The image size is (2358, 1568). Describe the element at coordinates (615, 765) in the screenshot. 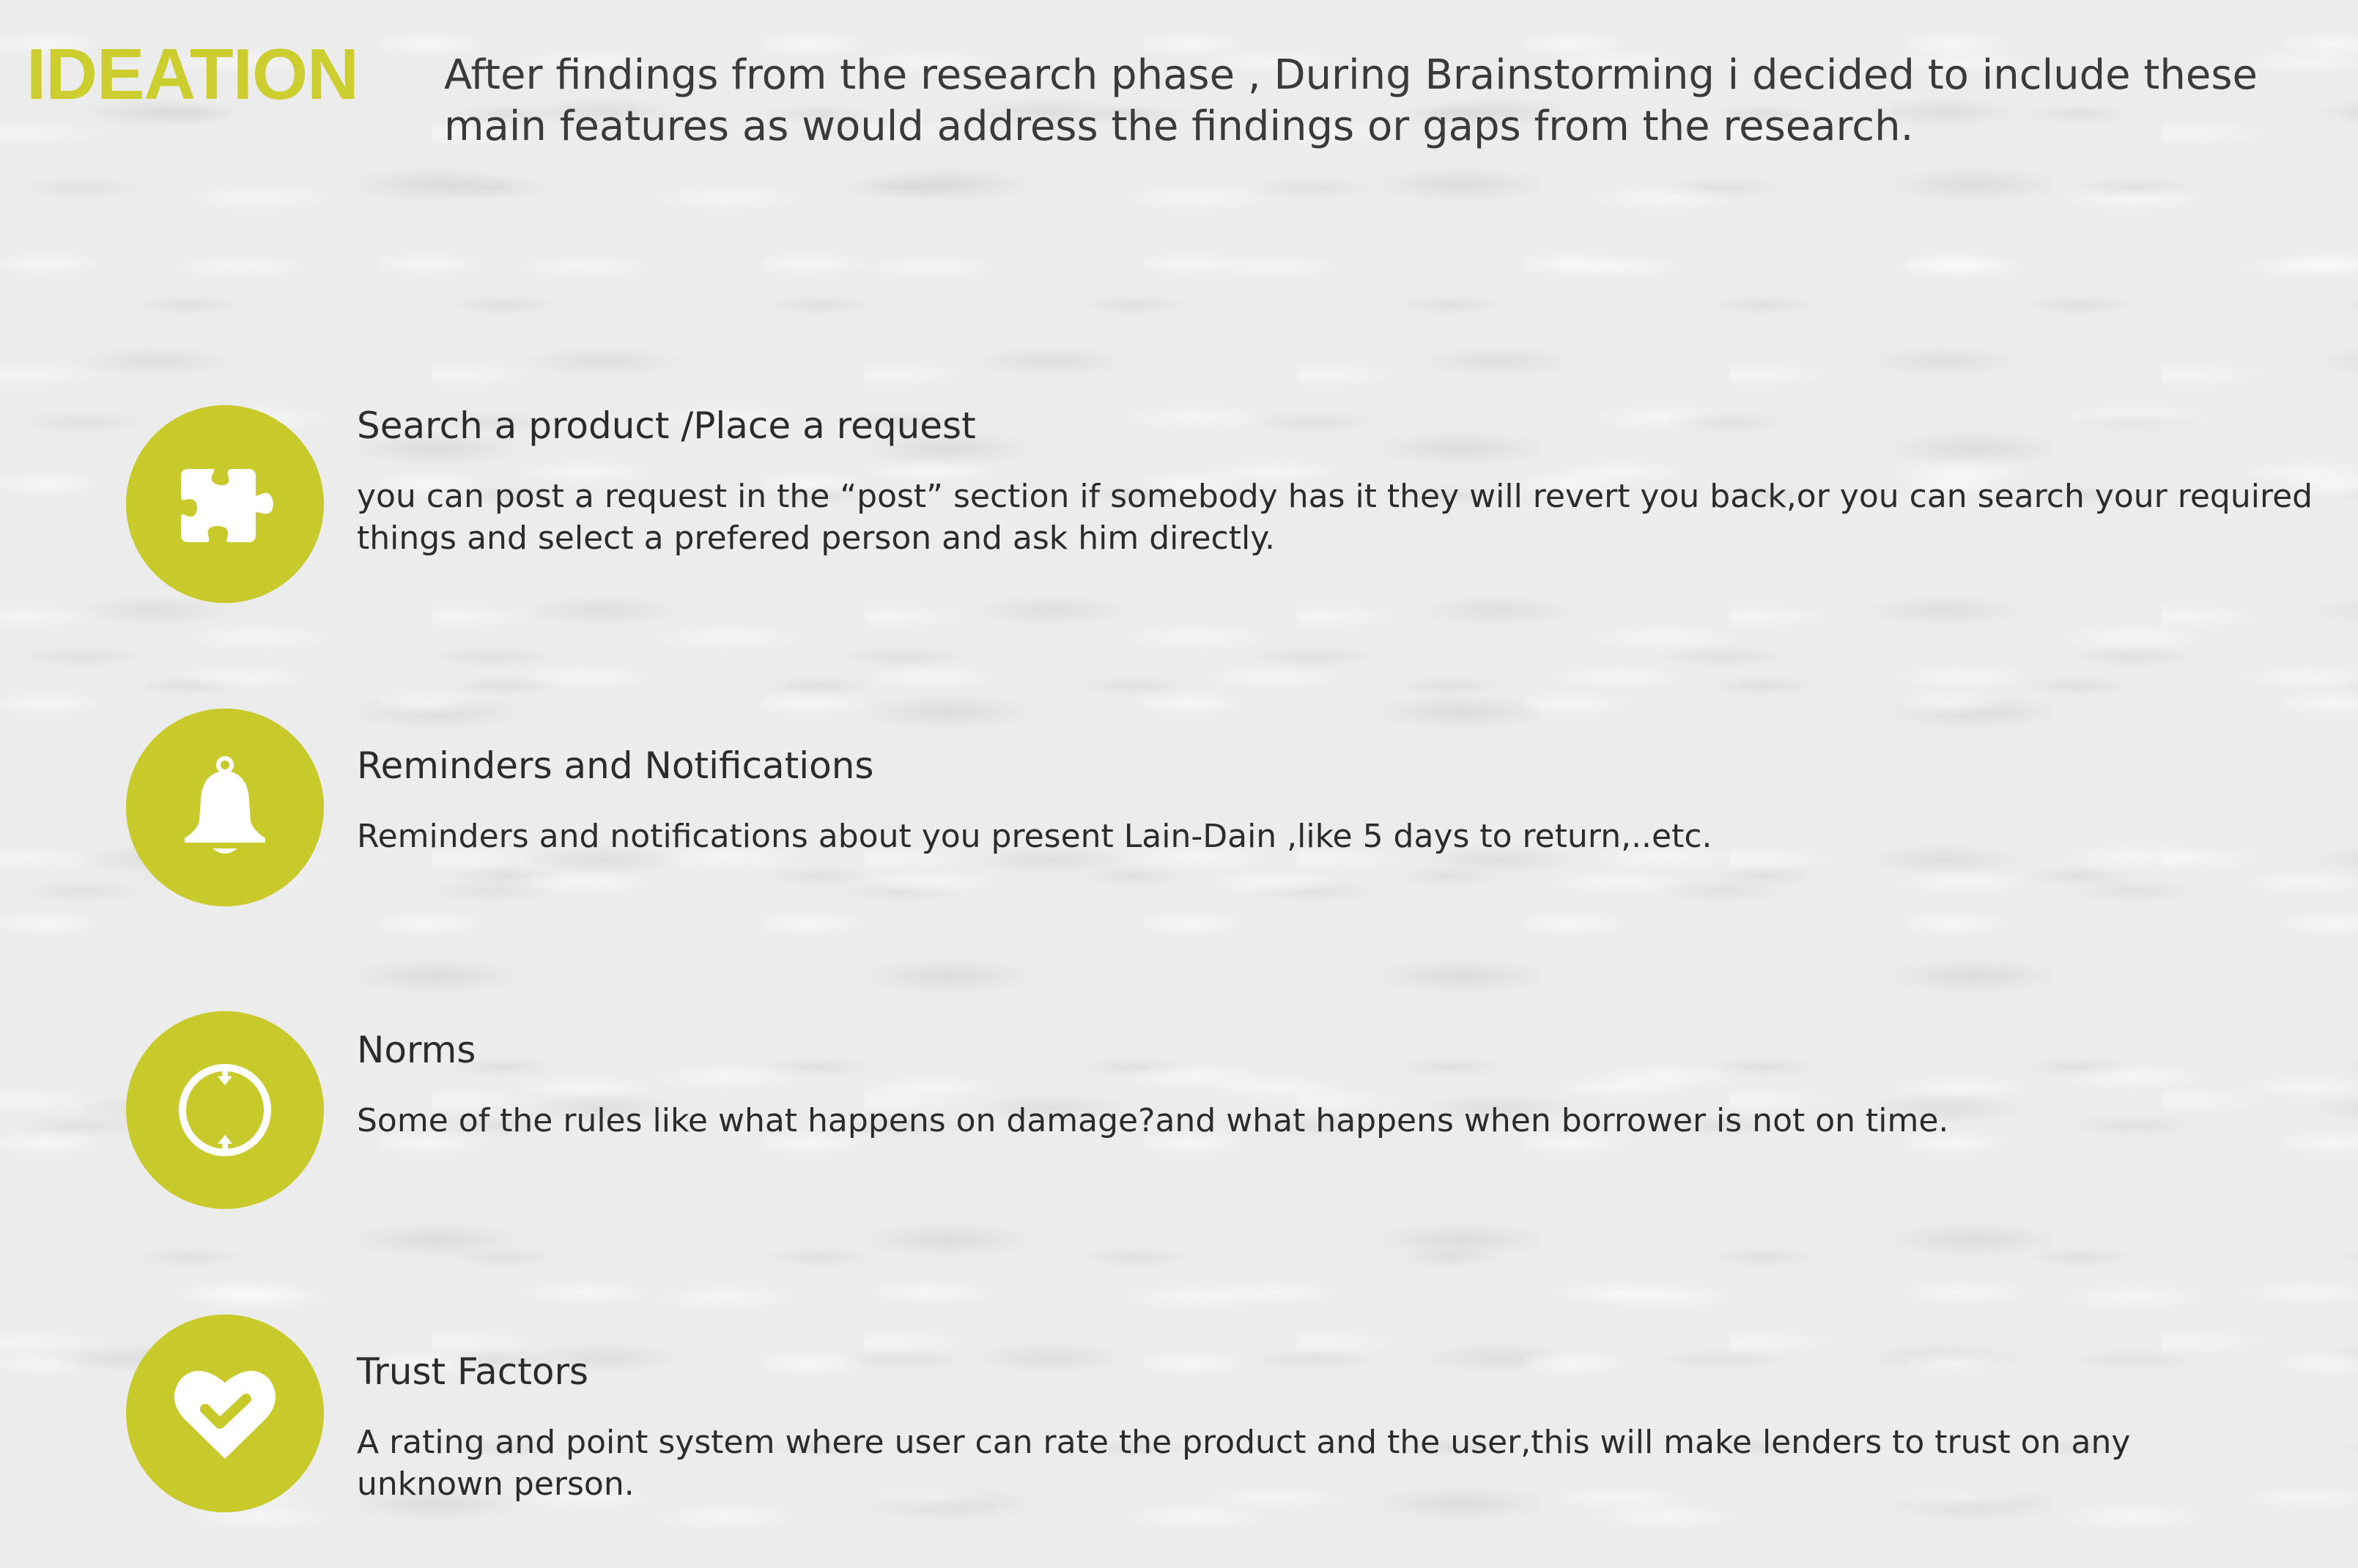

I see `feature-title: Reminders and Notifications` at that location.